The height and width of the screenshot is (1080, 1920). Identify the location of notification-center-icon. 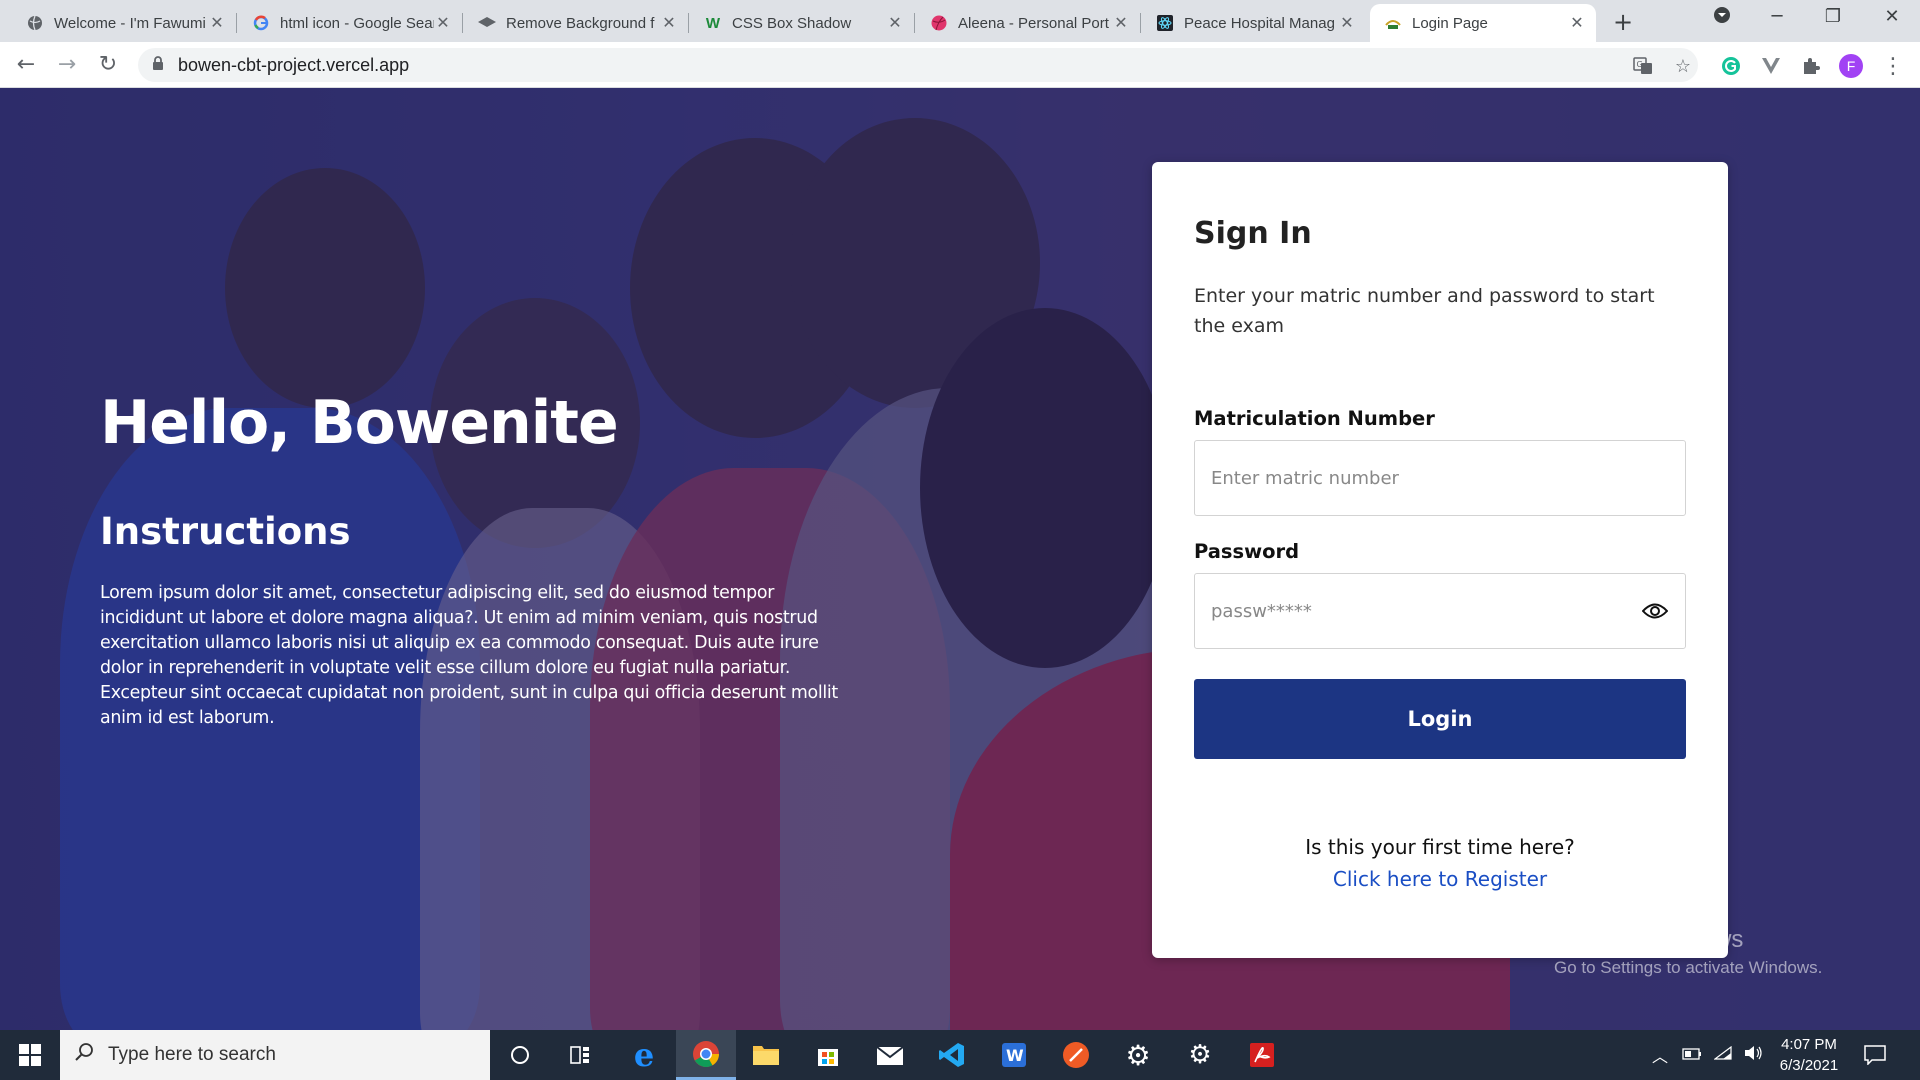
(1875, 1055).